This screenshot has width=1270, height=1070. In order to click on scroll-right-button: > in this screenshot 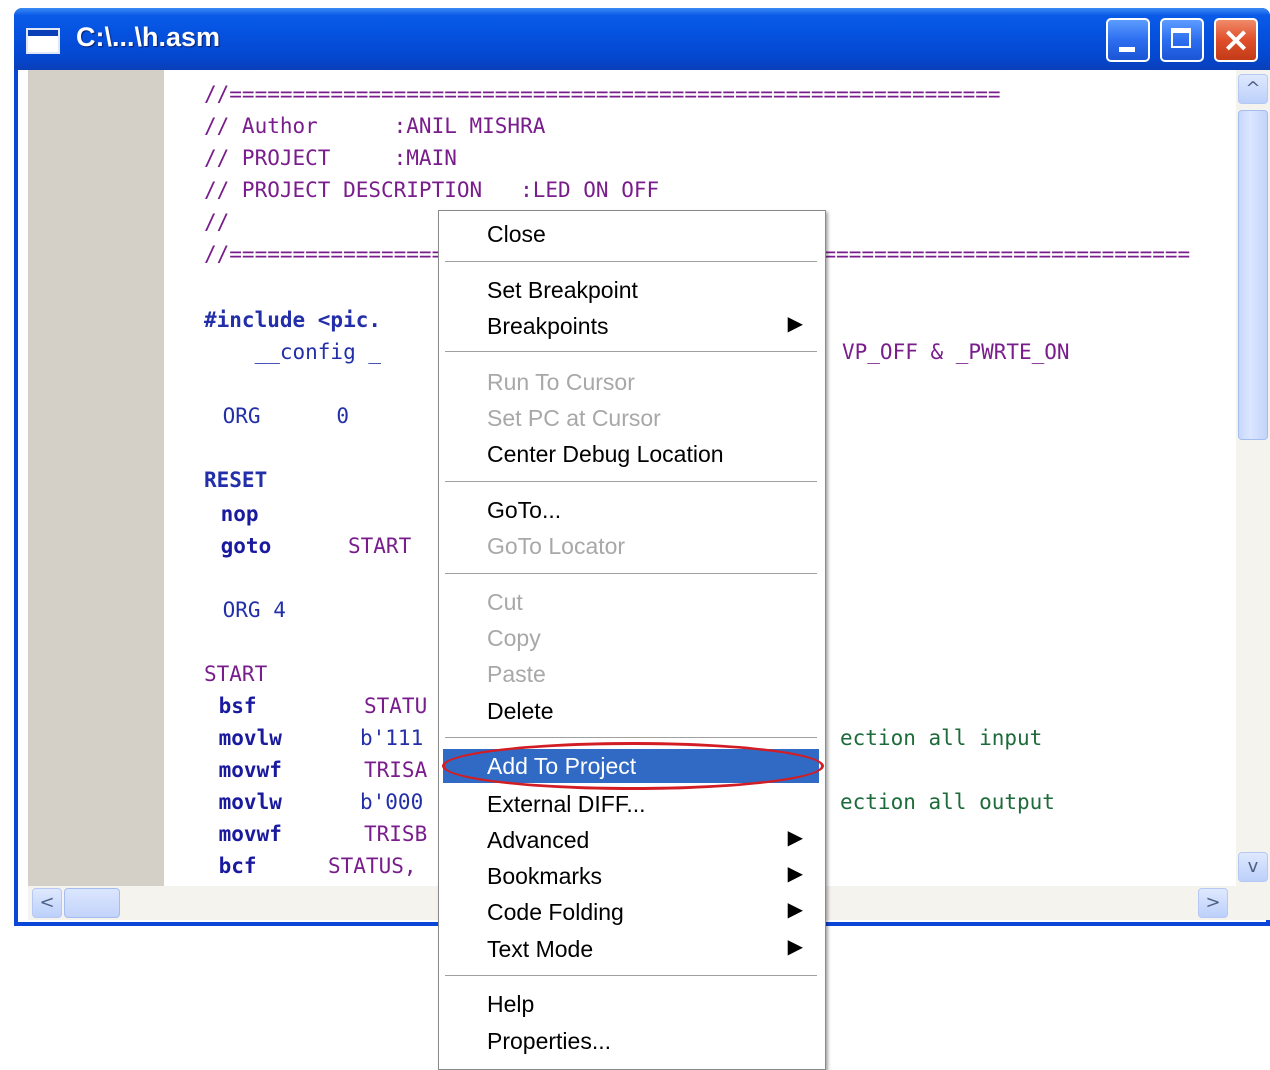, I will do `click(1213, 903)`.